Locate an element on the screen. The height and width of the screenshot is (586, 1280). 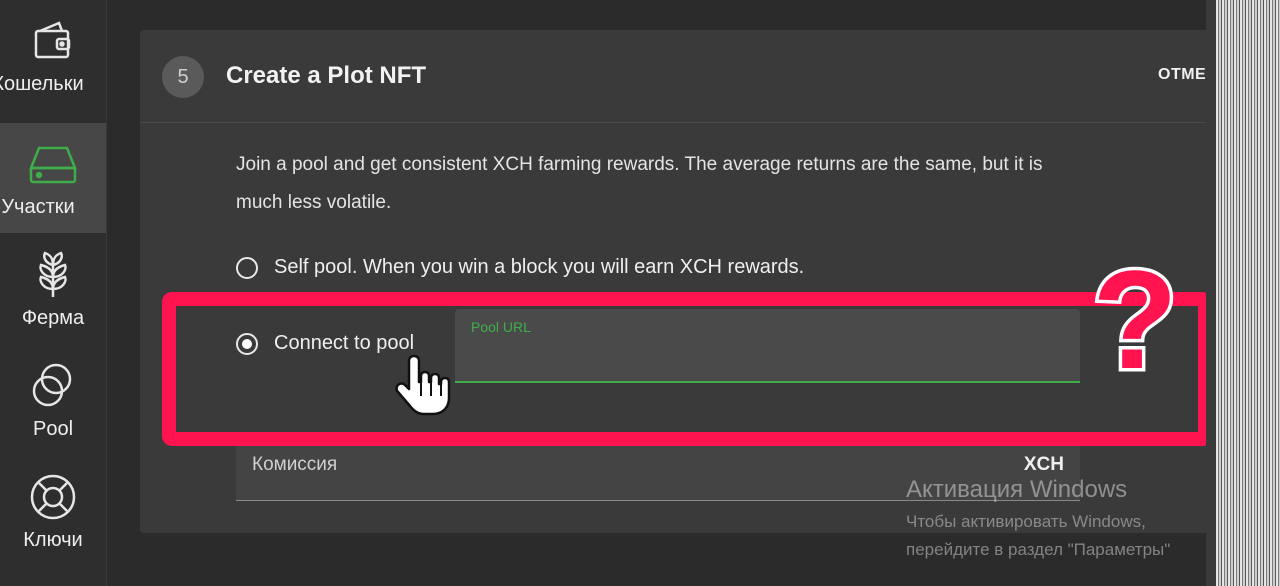
question-mark-annotation: ? is located at coordinates (1135, 320).